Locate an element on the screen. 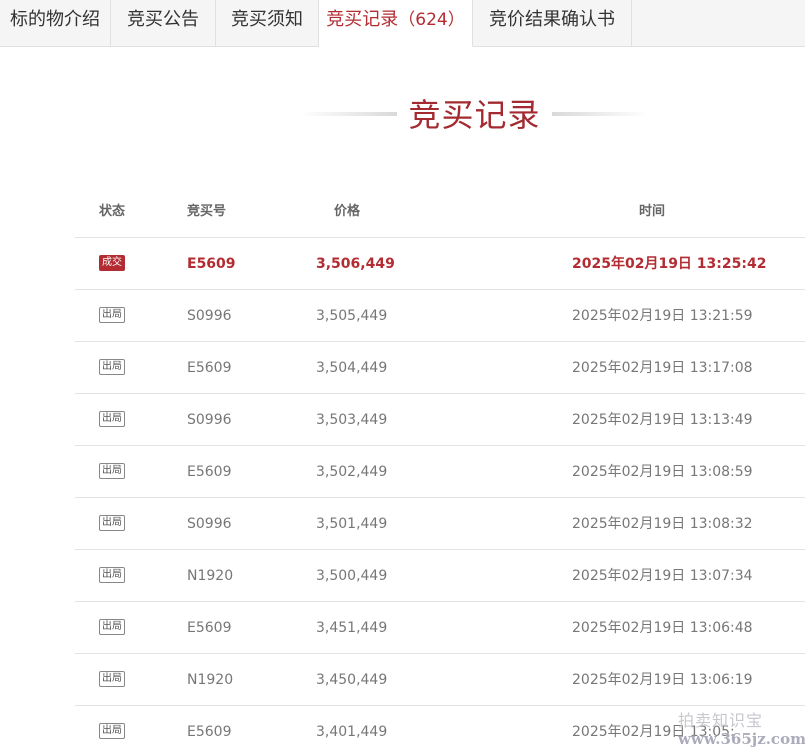  bid-time: 2025年02月19日 13:08:59 is located at coordinates (662, 472).